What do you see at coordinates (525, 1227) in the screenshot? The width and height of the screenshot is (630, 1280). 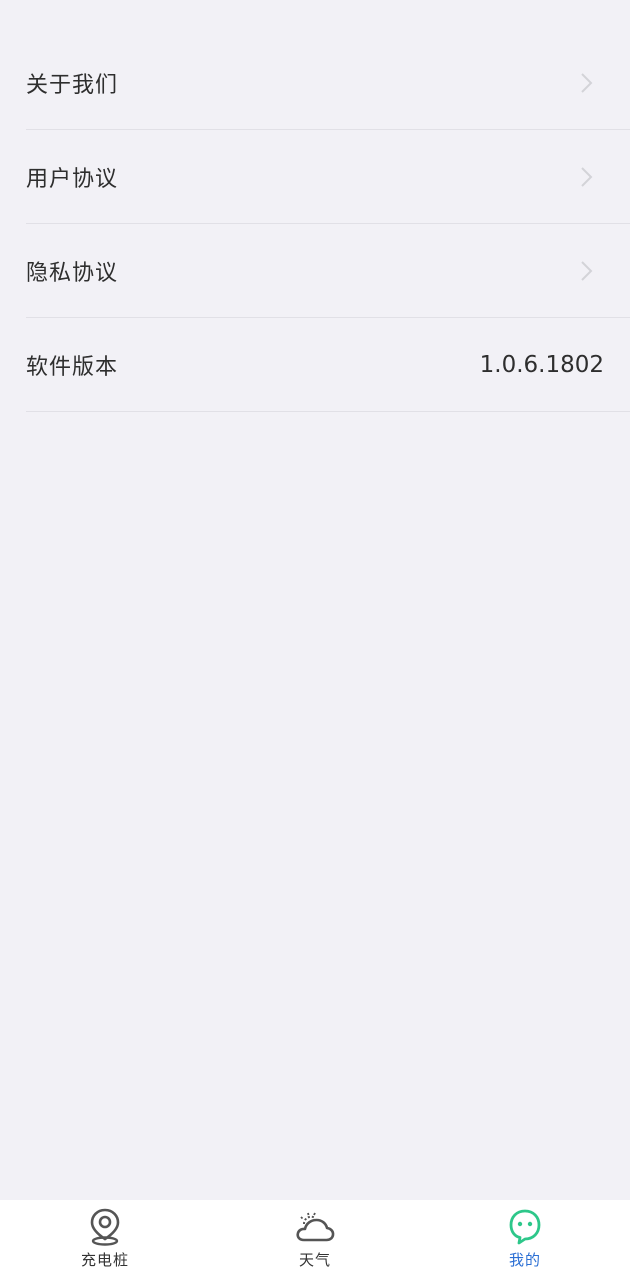 I see `profile-face-icon` at bounding box center [525, 1227].